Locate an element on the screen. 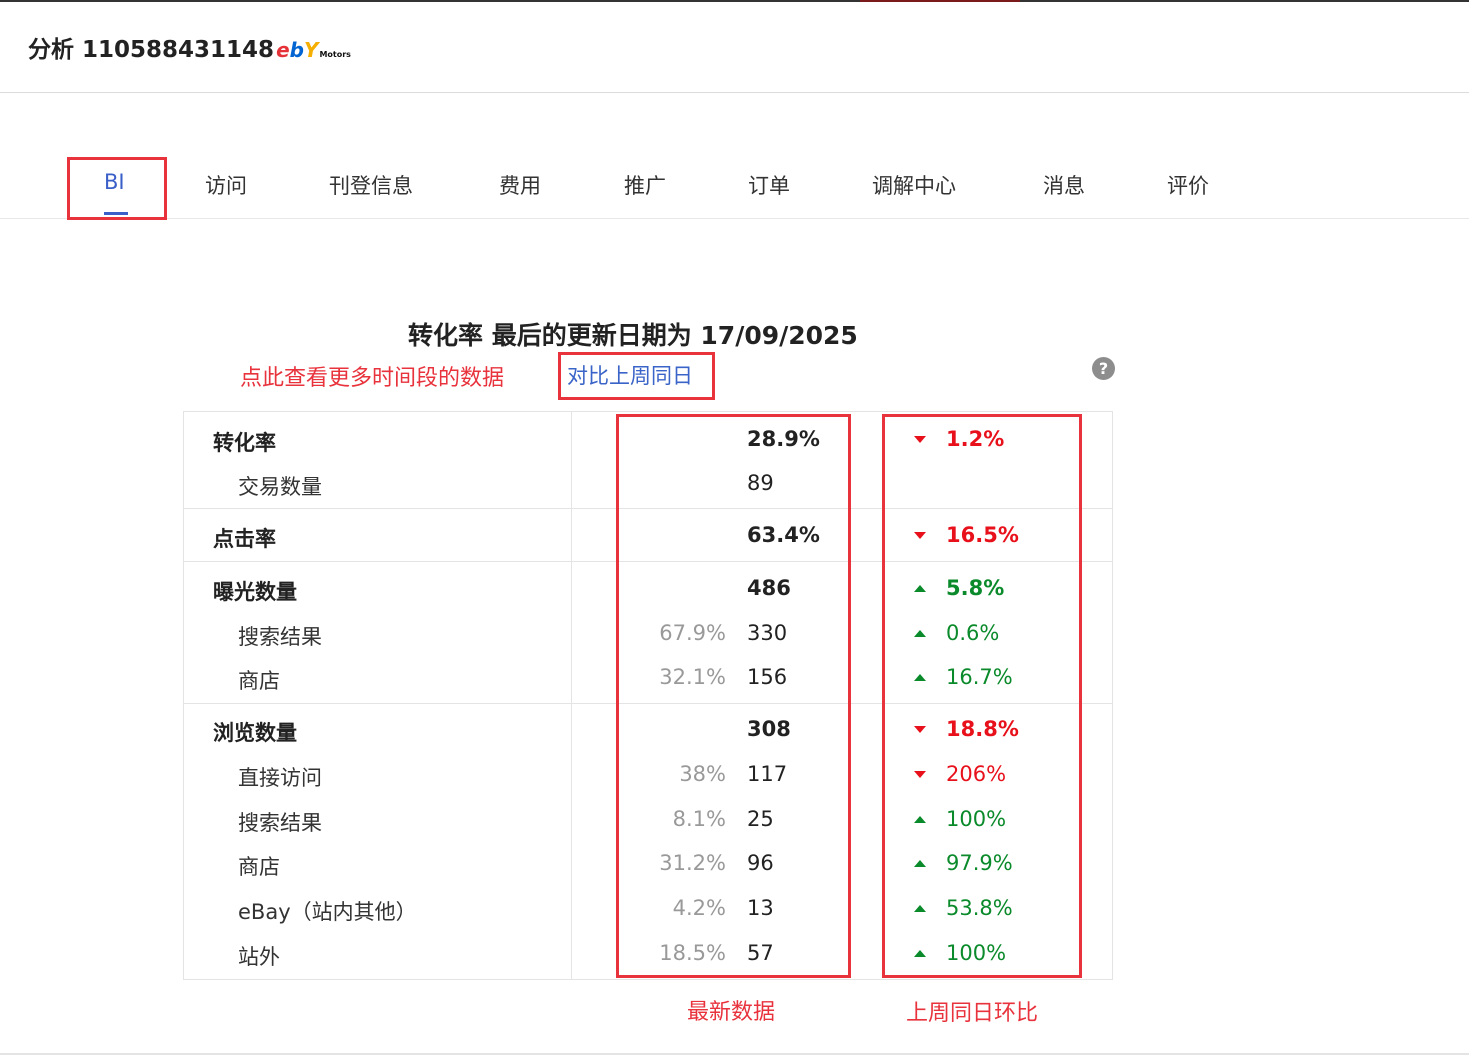  row-value: 486 is located at coordinates (769, 588).